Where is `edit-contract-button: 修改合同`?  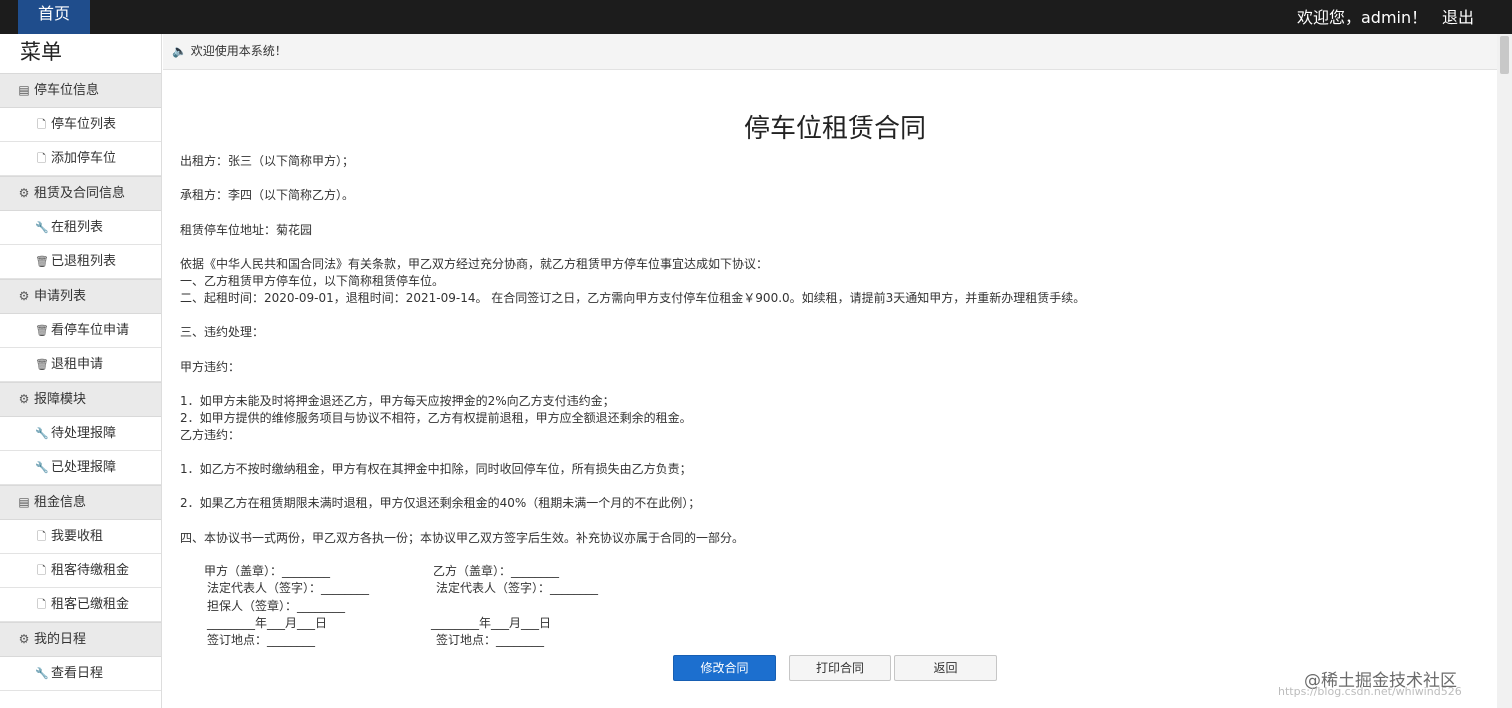 edit-contract-button: 修改合同 is located at coordinates (724, 668).